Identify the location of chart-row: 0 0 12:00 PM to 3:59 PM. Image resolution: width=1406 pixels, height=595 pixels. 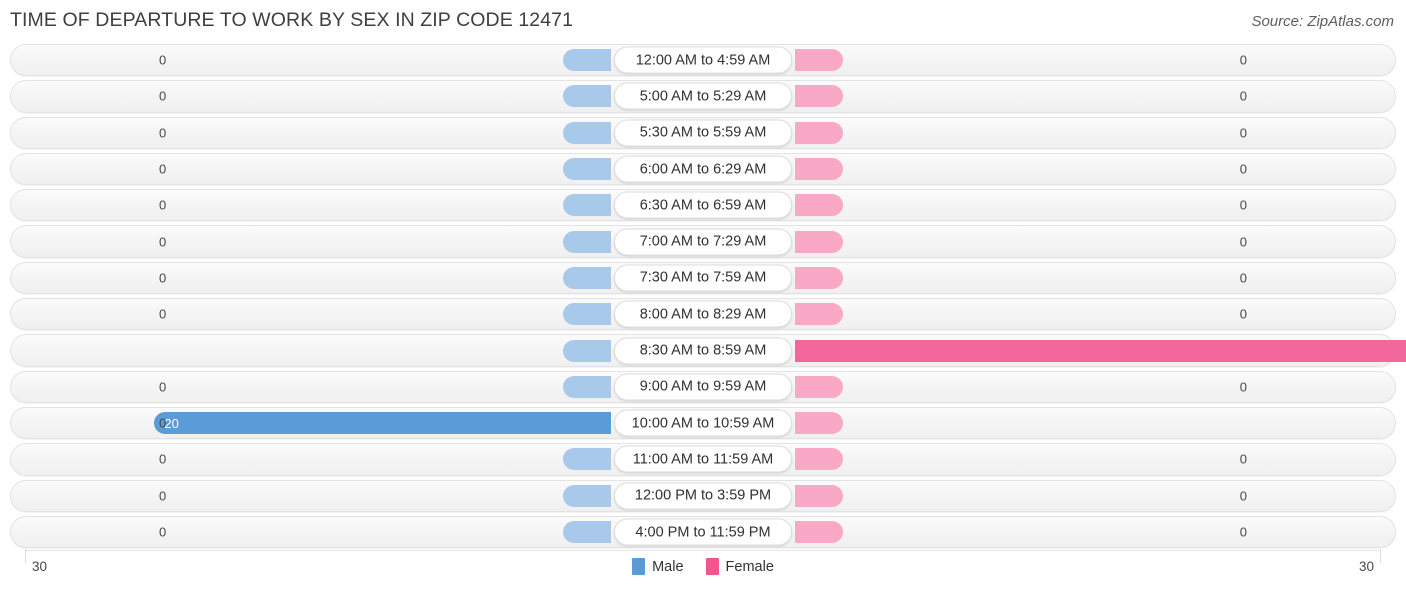
(703, 496).